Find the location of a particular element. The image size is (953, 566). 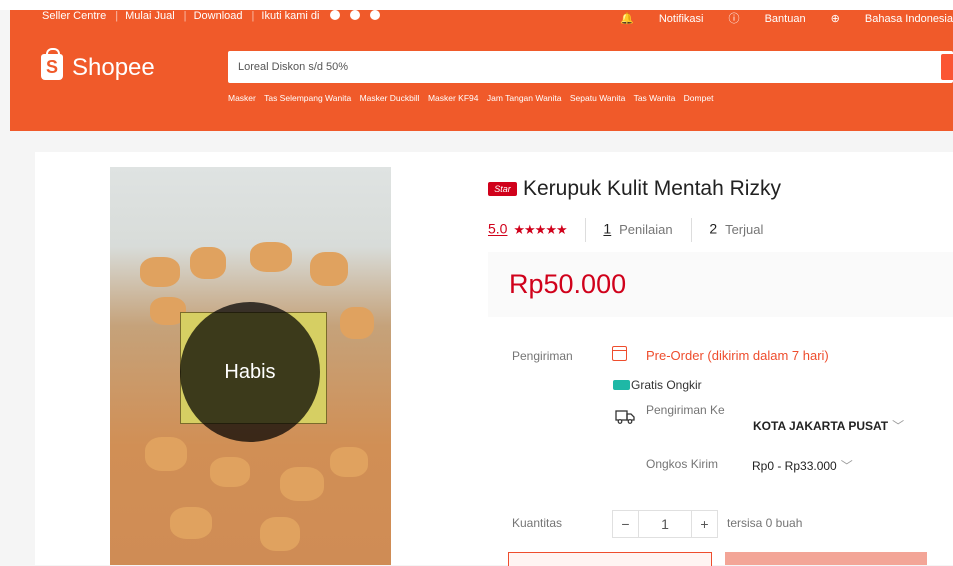

buy-now-button is located at coordinates (826, 558).